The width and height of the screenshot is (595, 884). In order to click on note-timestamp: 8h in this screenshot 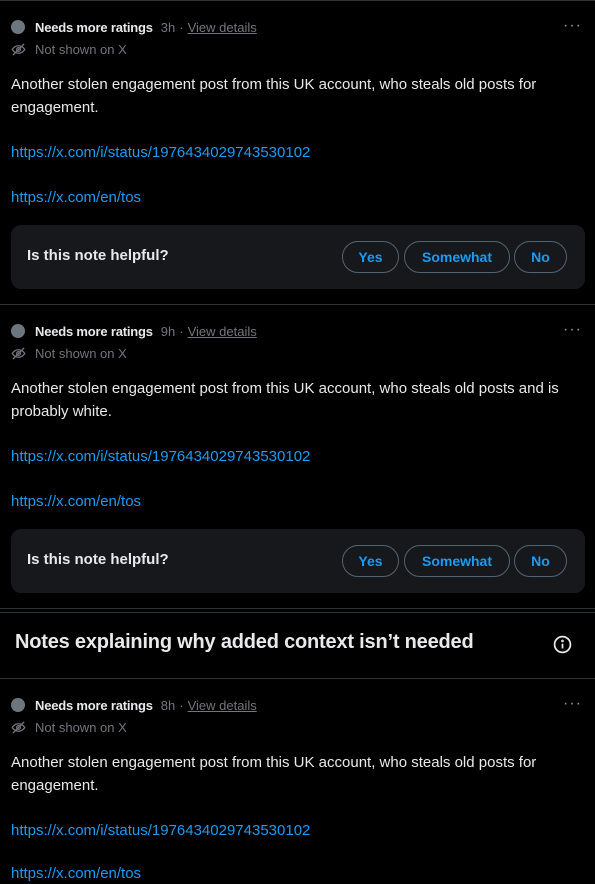, I will do `click(168, 705)`.